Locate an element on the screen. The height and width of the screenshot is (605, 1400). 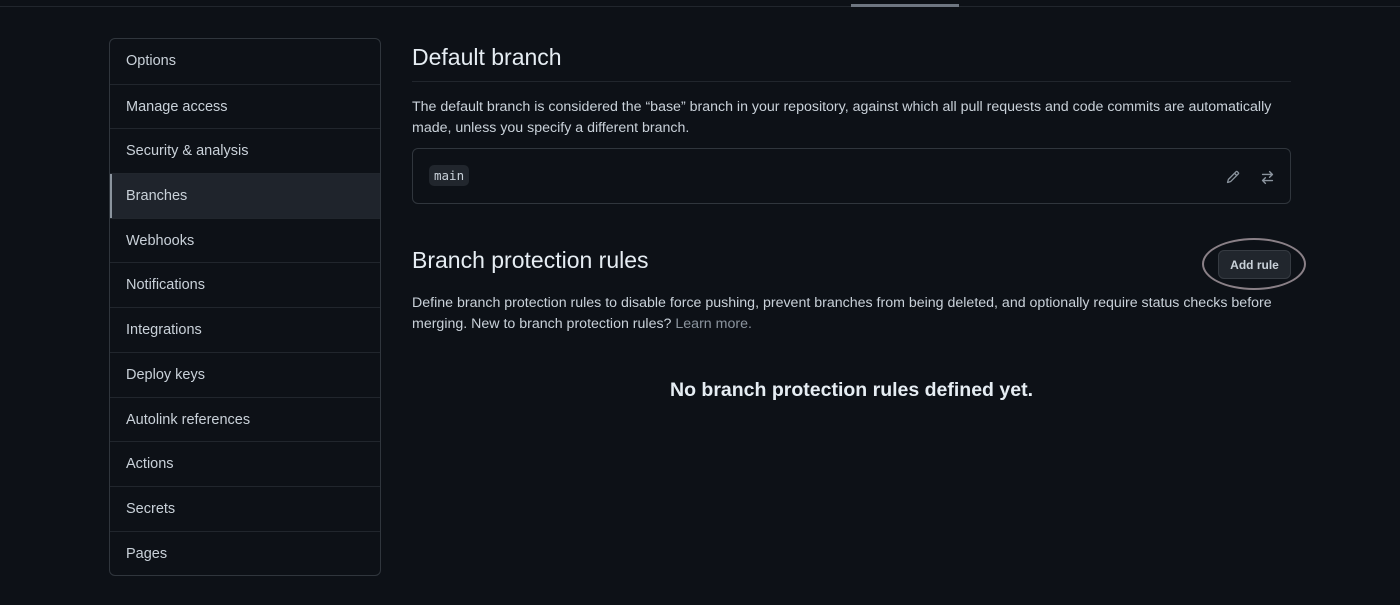
branch-protection-title: Branch protection rules is located at coordinates (530, 260).